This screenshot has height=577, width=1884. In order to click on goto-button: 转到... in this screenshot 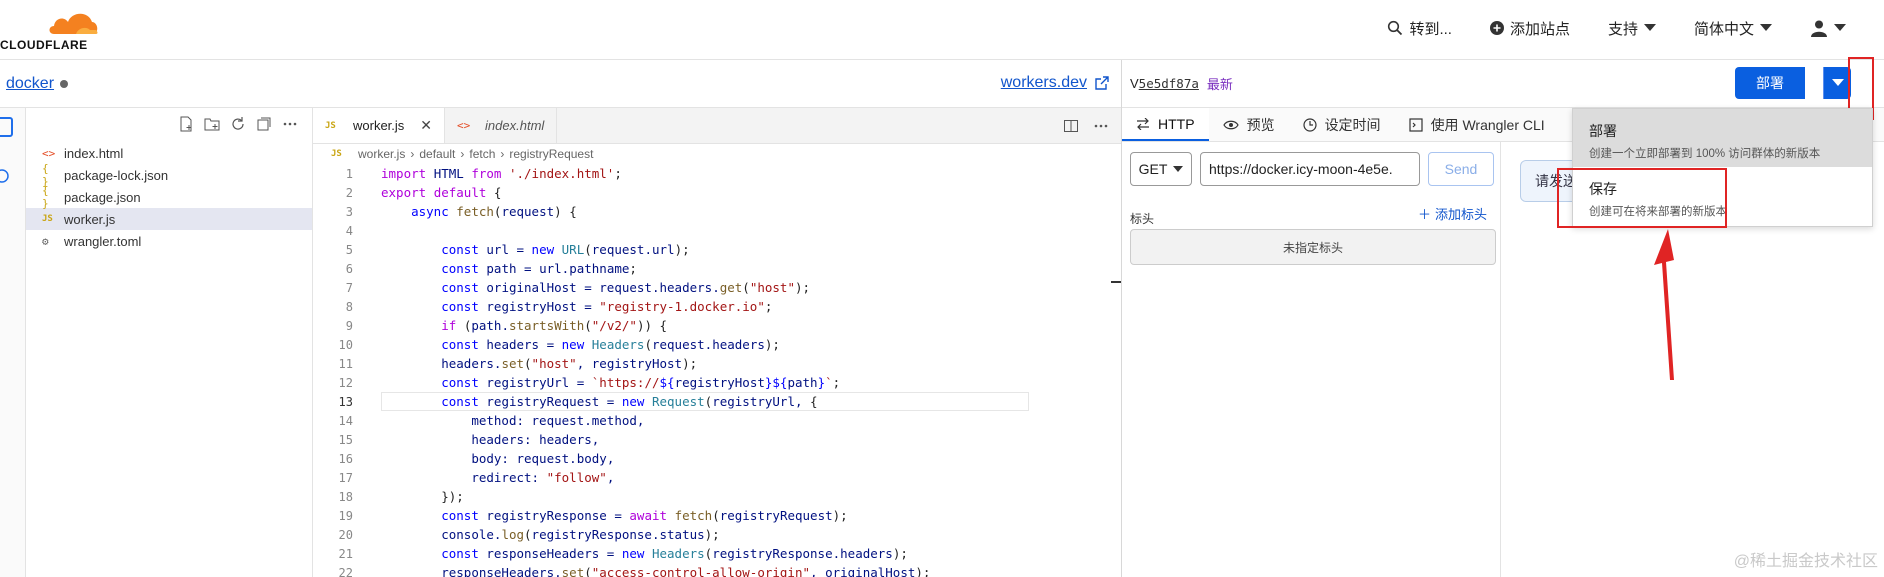, I will do `click(1419, 28)`.